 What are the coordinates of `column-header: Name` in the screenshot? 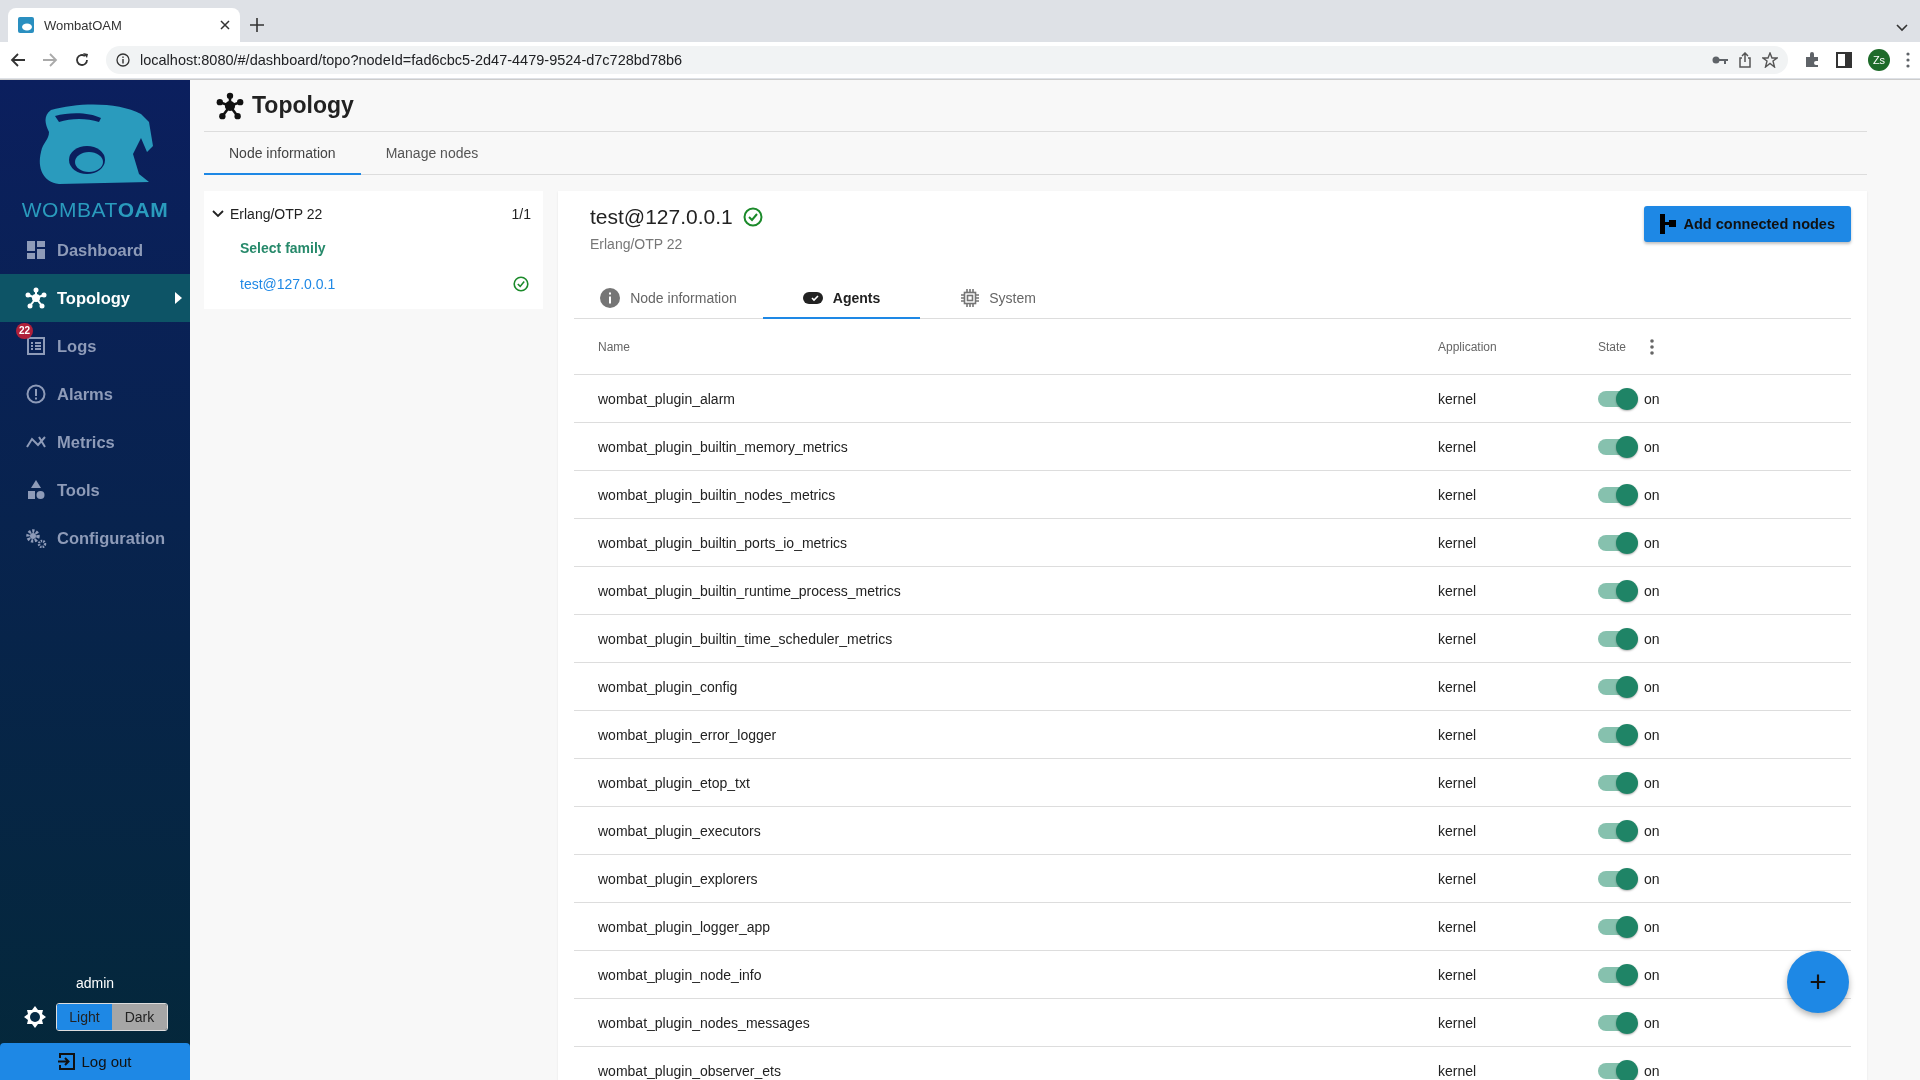 It's located at (614, 346).